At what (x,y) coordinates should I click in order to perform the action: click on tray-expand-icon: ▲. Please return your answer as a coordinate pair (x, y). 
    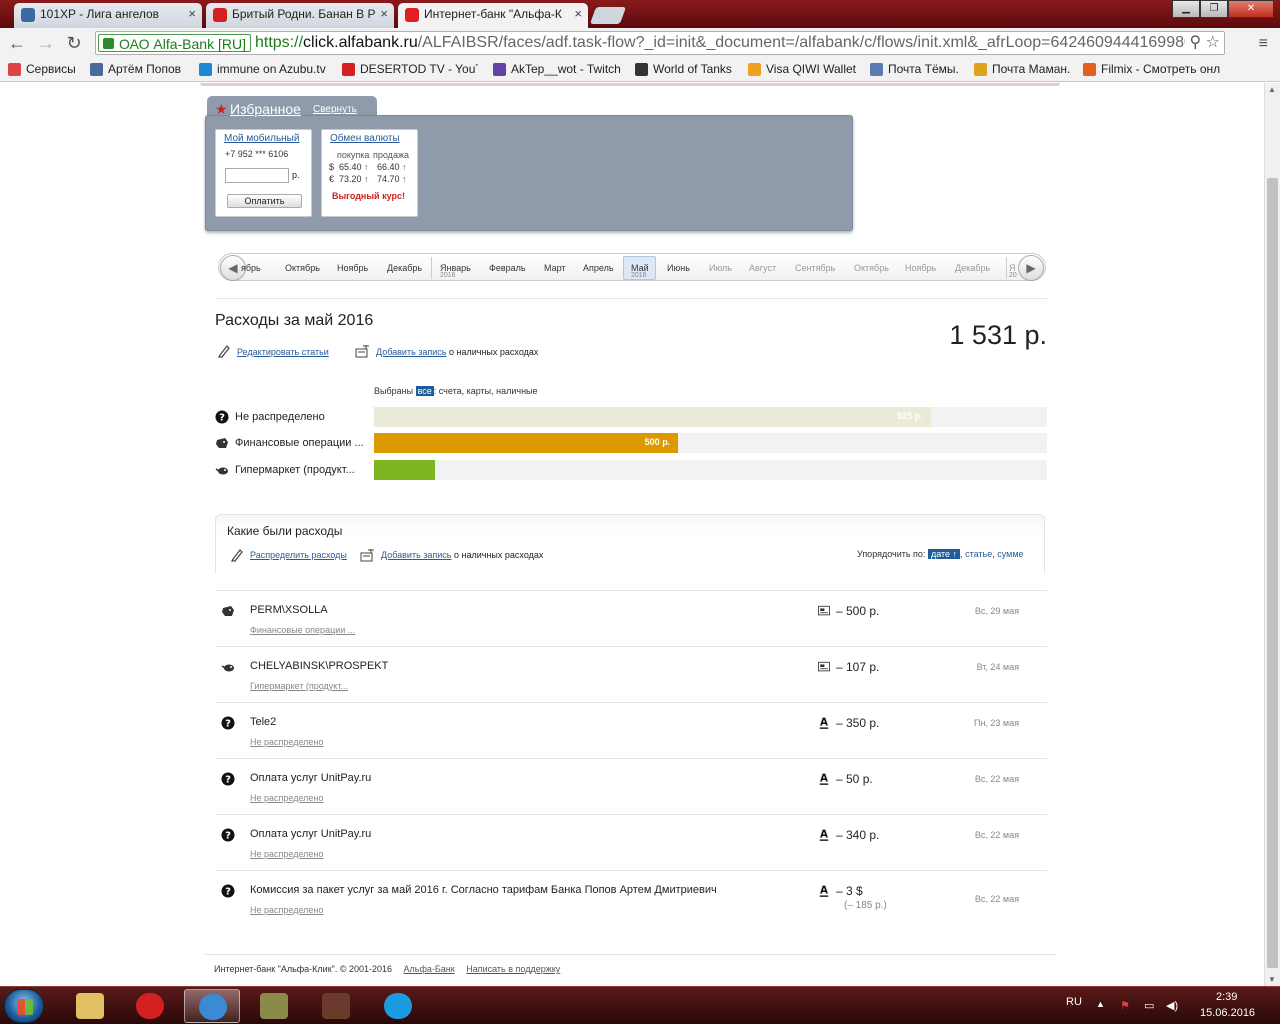
    Looking at the image, I should click on (1100, 1004).